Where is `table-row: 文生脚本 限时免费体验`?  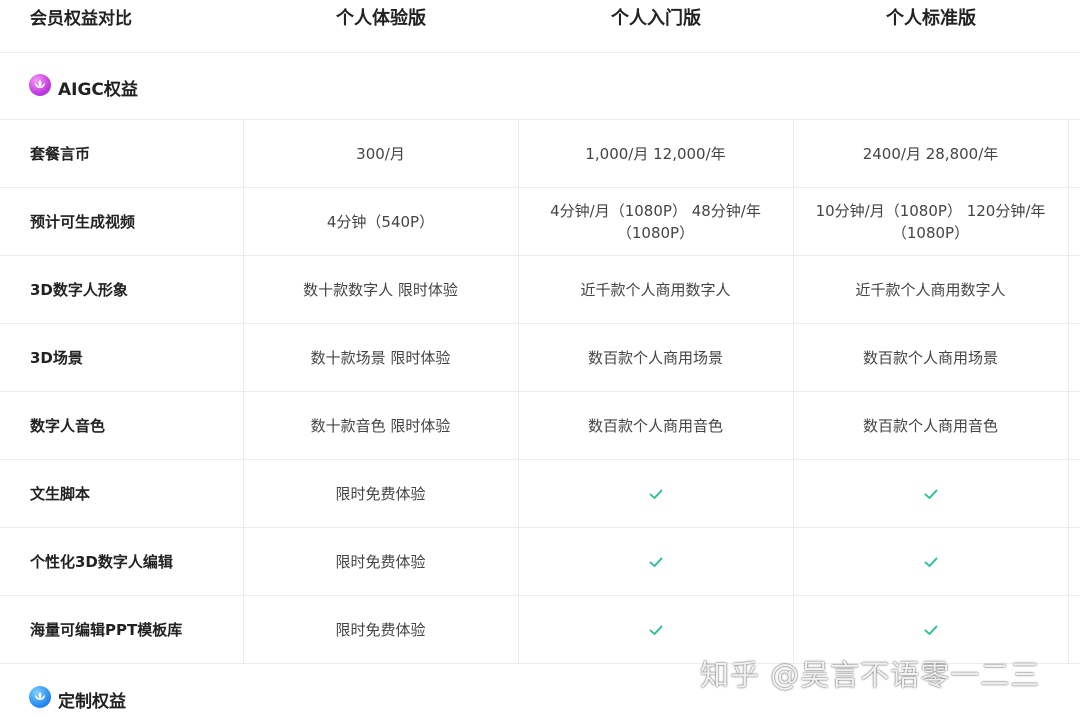 table-row: 文生脚本 限时免费体验 is located at coordinates (540, 494).